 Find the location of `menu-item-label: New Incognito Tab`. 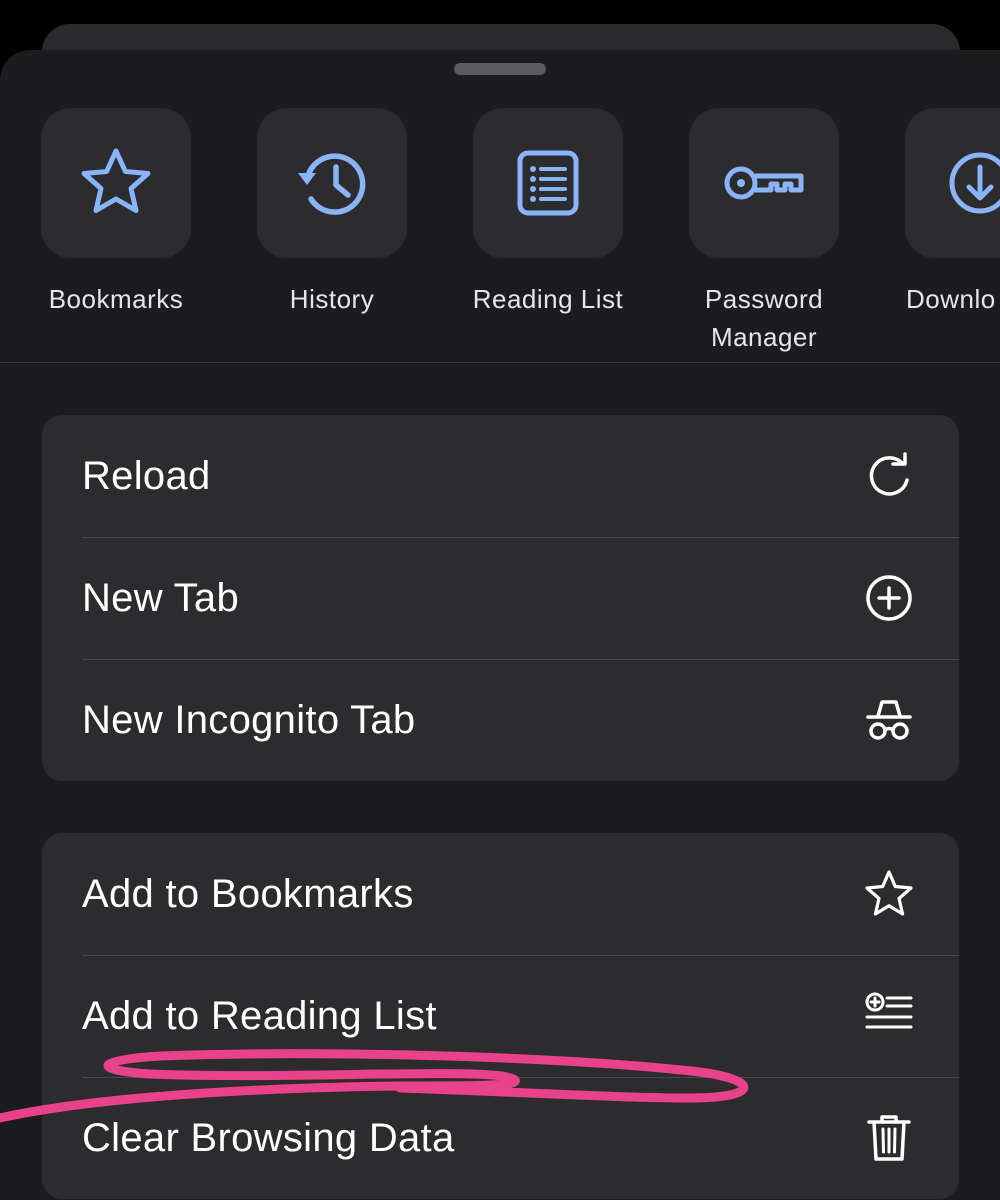

menu-item-label: New Incognito Tab is located at coordinates (249, 719).